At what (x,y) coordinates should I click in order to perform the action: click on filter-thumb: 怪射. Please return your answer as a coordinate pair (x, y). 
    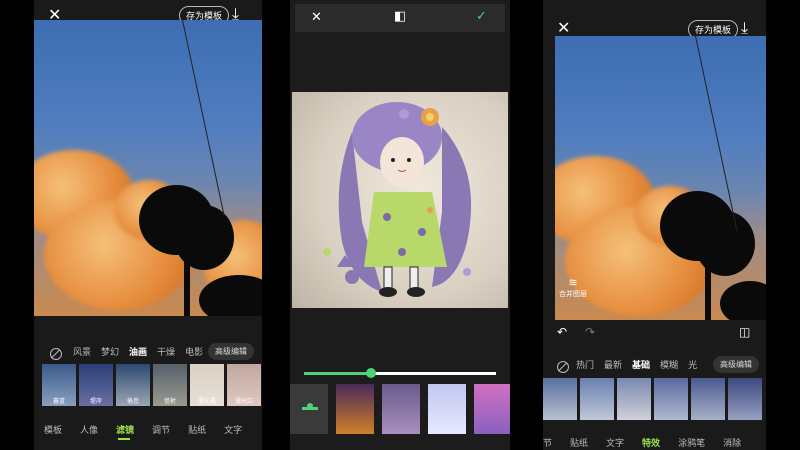
    Looking at the image, I should click on (170, 385).